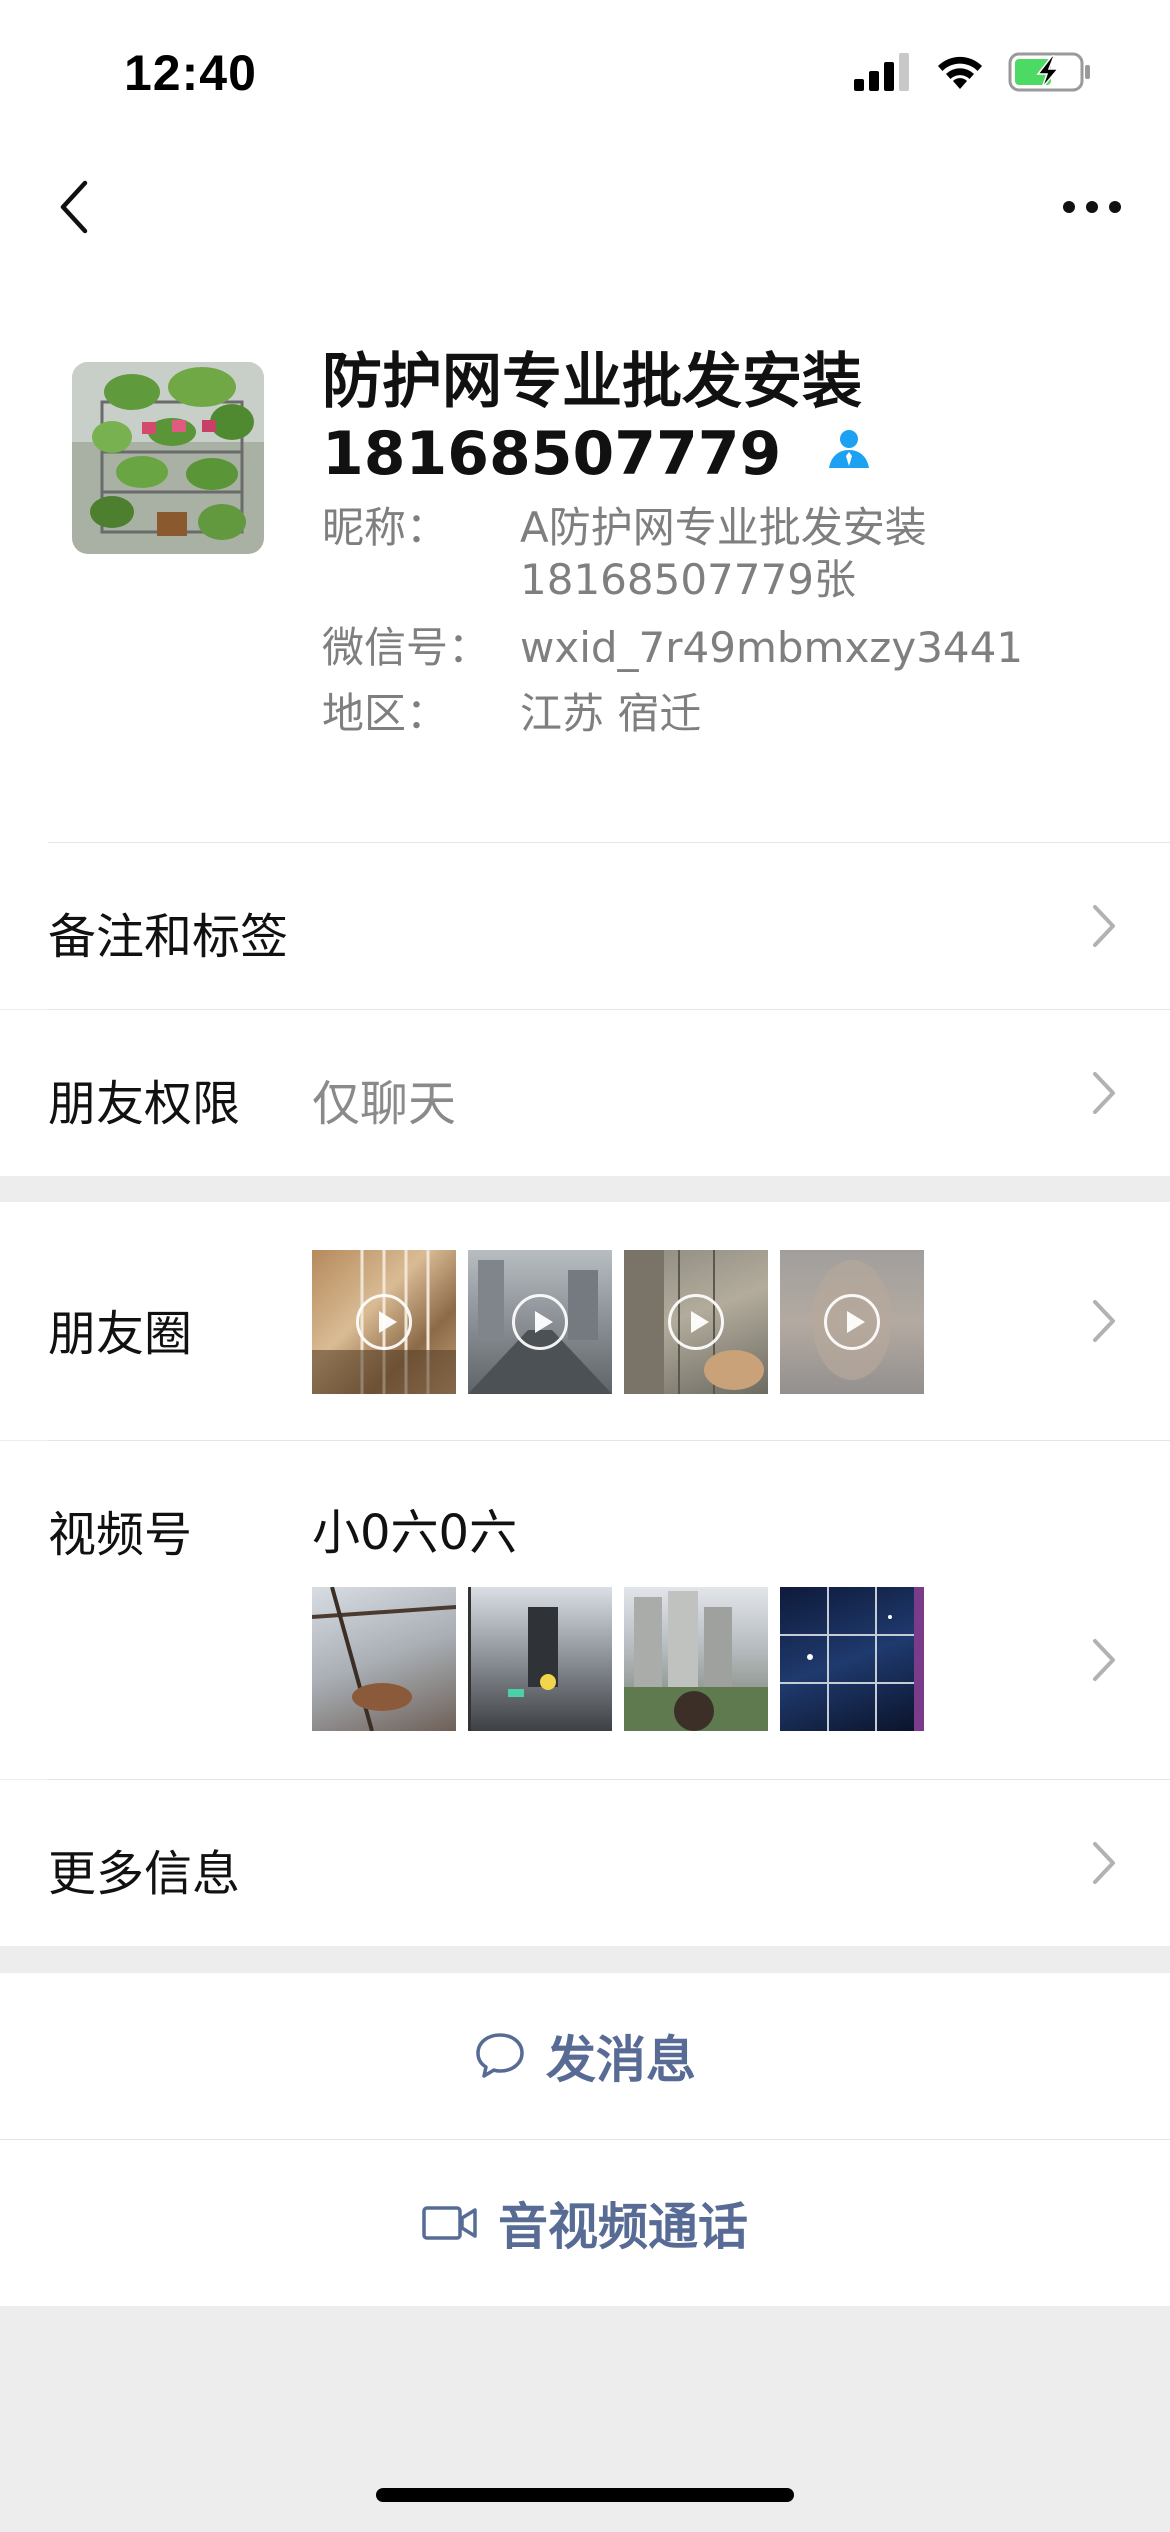 The image size is (1170, 2532). What do you see at coordinates (688, 579) in the screenshot?
I see `nickname-line-2: 18168507779张` at bounding box center [688, 579].